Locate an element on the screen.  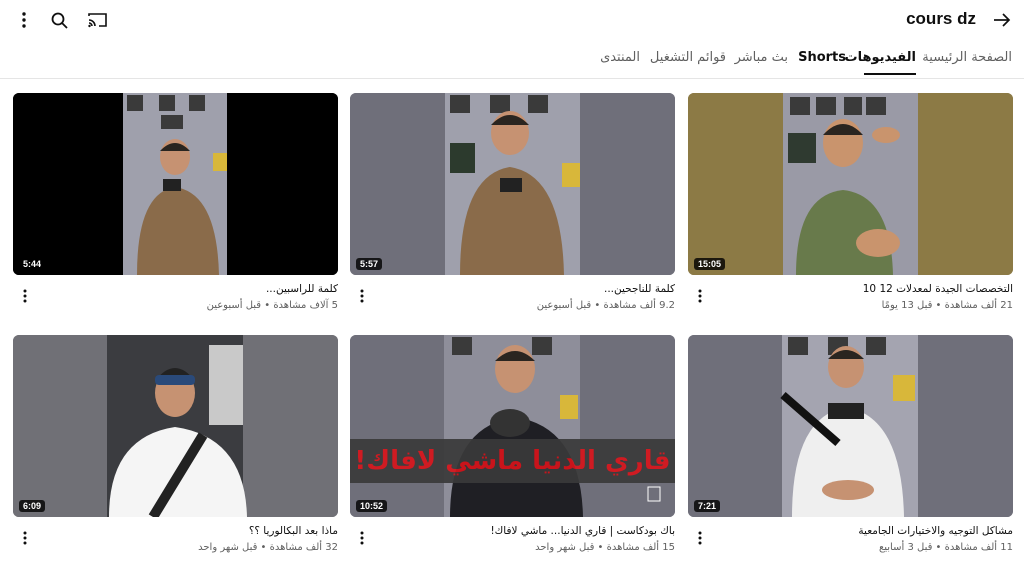
more-options-icon is located at coordinates (24, 20).